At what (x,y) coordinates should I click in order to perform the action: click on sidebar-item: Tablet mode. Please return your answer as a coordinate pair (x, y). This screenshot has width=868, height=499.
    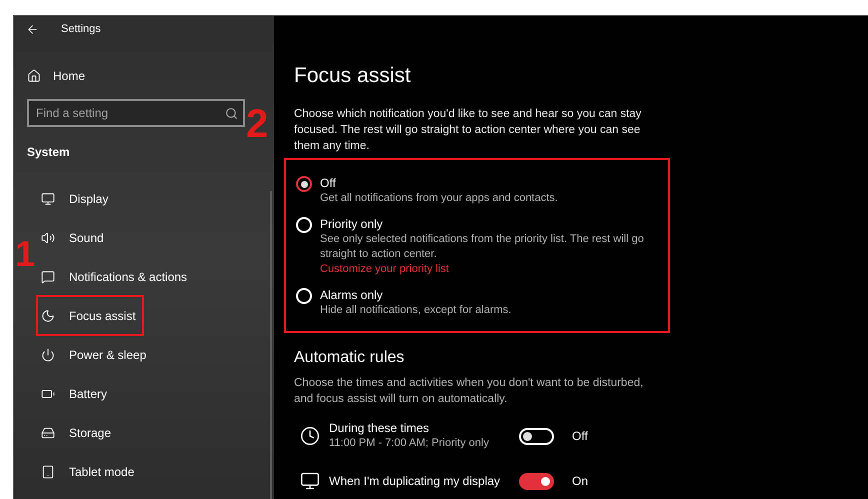
    Looking at the image, I should click on (146, 471).